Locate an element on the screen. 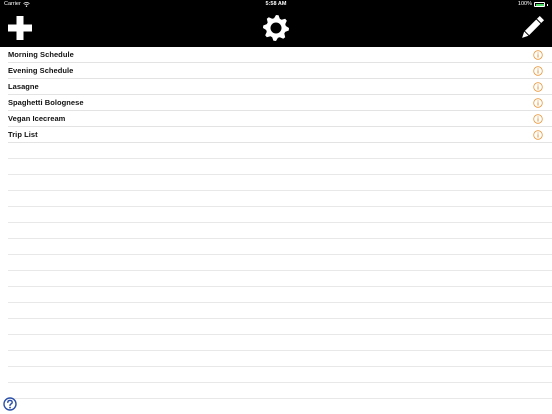 This screenshot has height=414, width=552. plus-icon is located at coordinates (20, 28).